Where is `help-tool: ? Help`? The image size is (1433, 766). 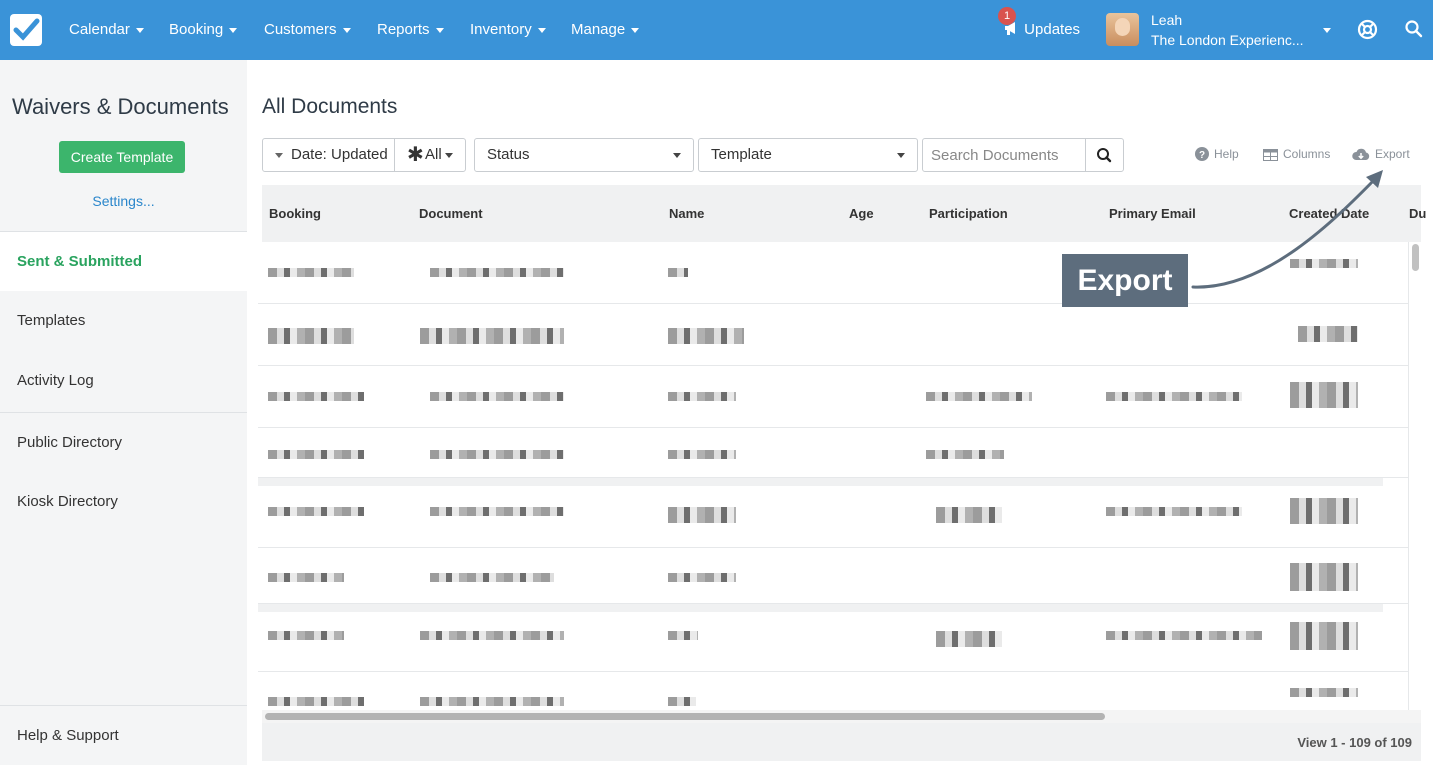
help-tool: ? Help is located at coordinates (1217, 154).